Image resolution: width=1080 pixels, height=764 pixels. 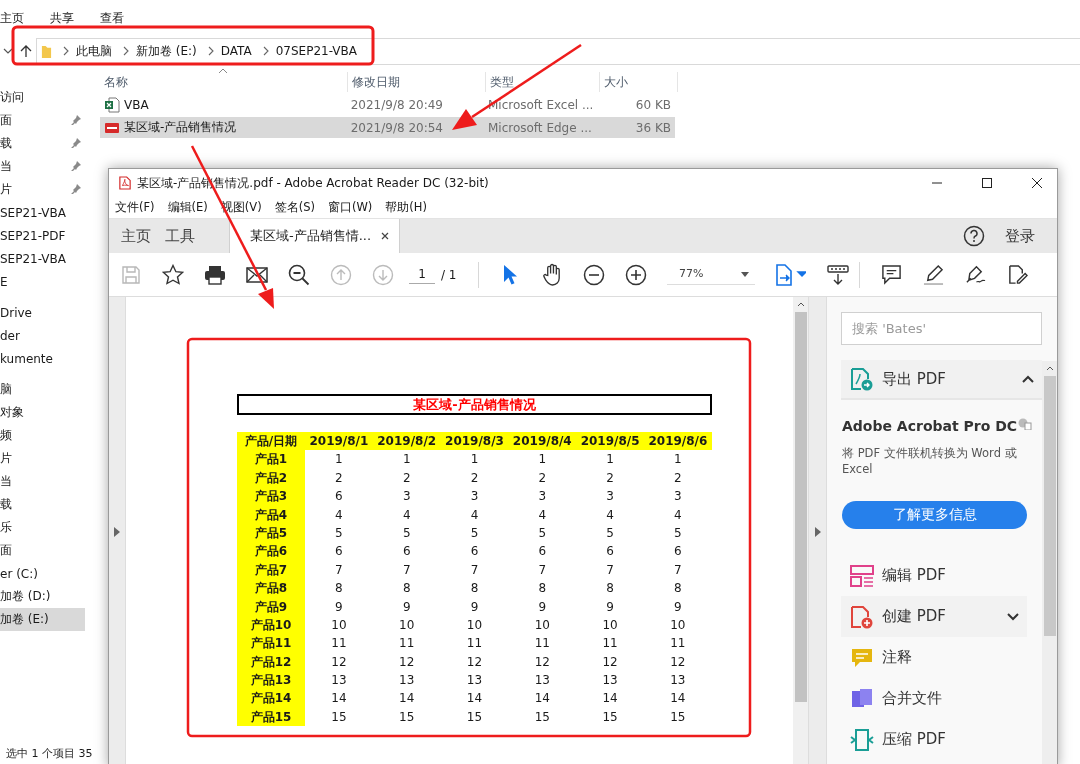 What do you see at coordinates (42, 412) in the screenshot?
I see `navigation-item: 对象` at bounding box center [42, 412].